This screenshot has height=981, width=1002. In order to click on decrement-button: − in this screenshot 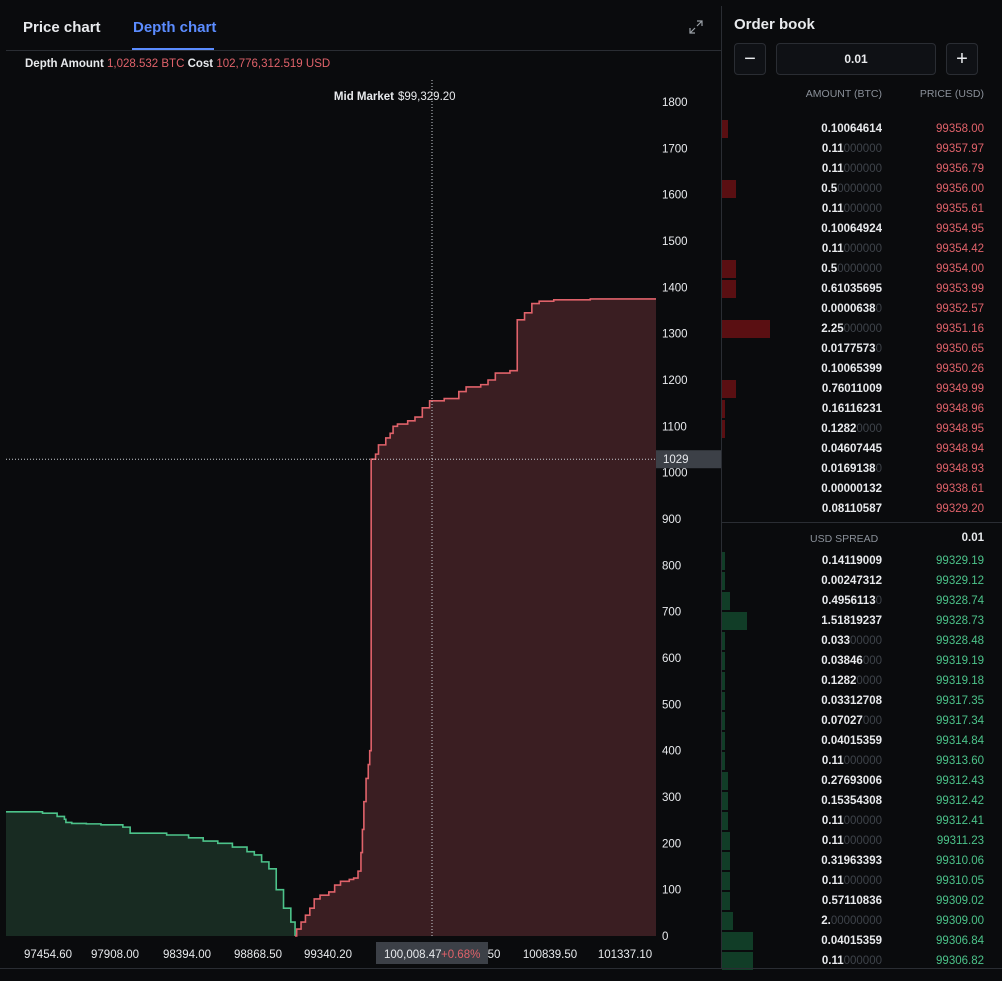, I will do `click(750, 59)`.